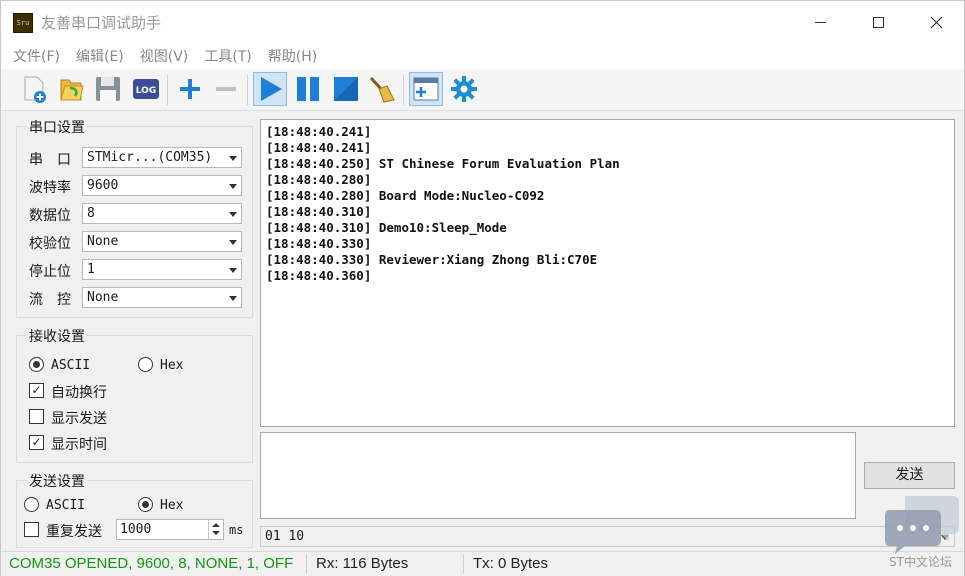 The image size is (965, 576). I want to click on connection-status: COM35 OPENED, 9600, 8, NONE, 1, OFF, so click(151, 563).